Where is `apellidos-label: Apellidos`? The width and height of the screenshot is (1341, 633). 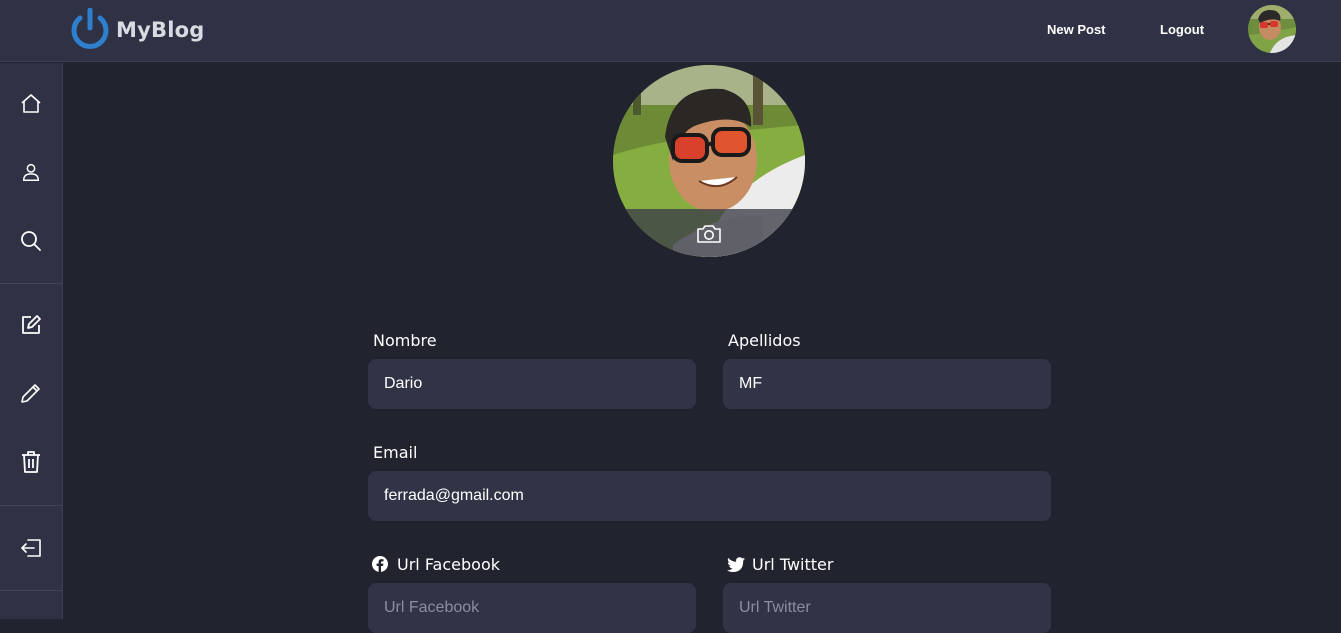 apellidos-label: Apellidos is located at coordinates (764, 340).